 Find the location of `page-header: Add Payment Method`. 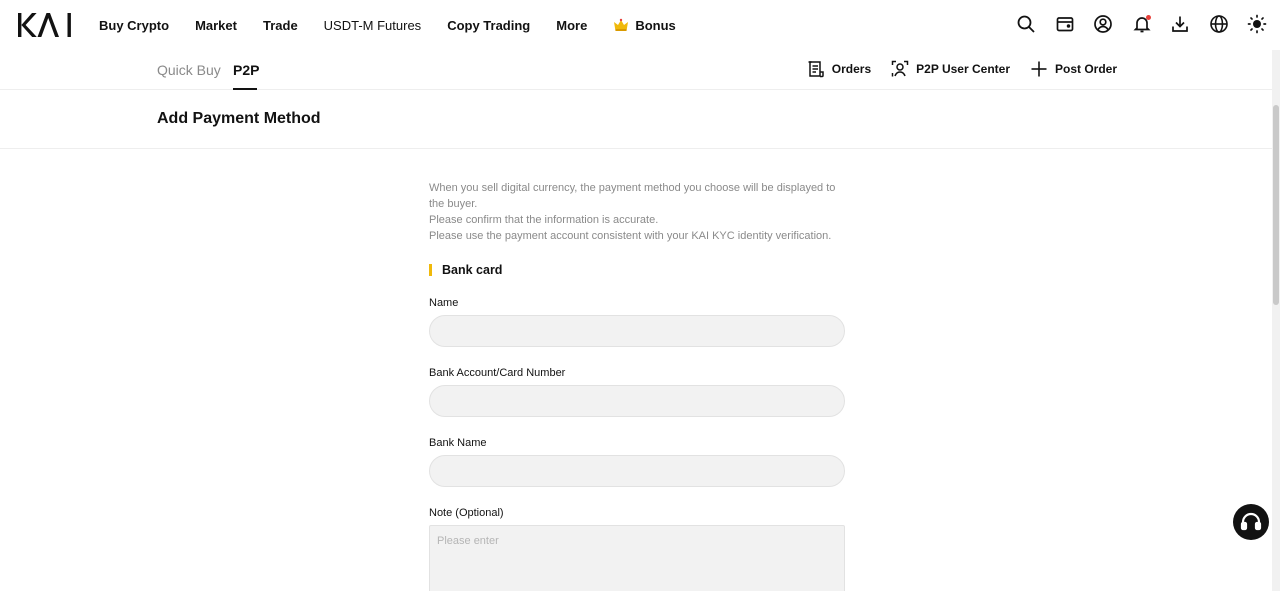

page-header: Add Payment Method is located at coordinates (636, 119).